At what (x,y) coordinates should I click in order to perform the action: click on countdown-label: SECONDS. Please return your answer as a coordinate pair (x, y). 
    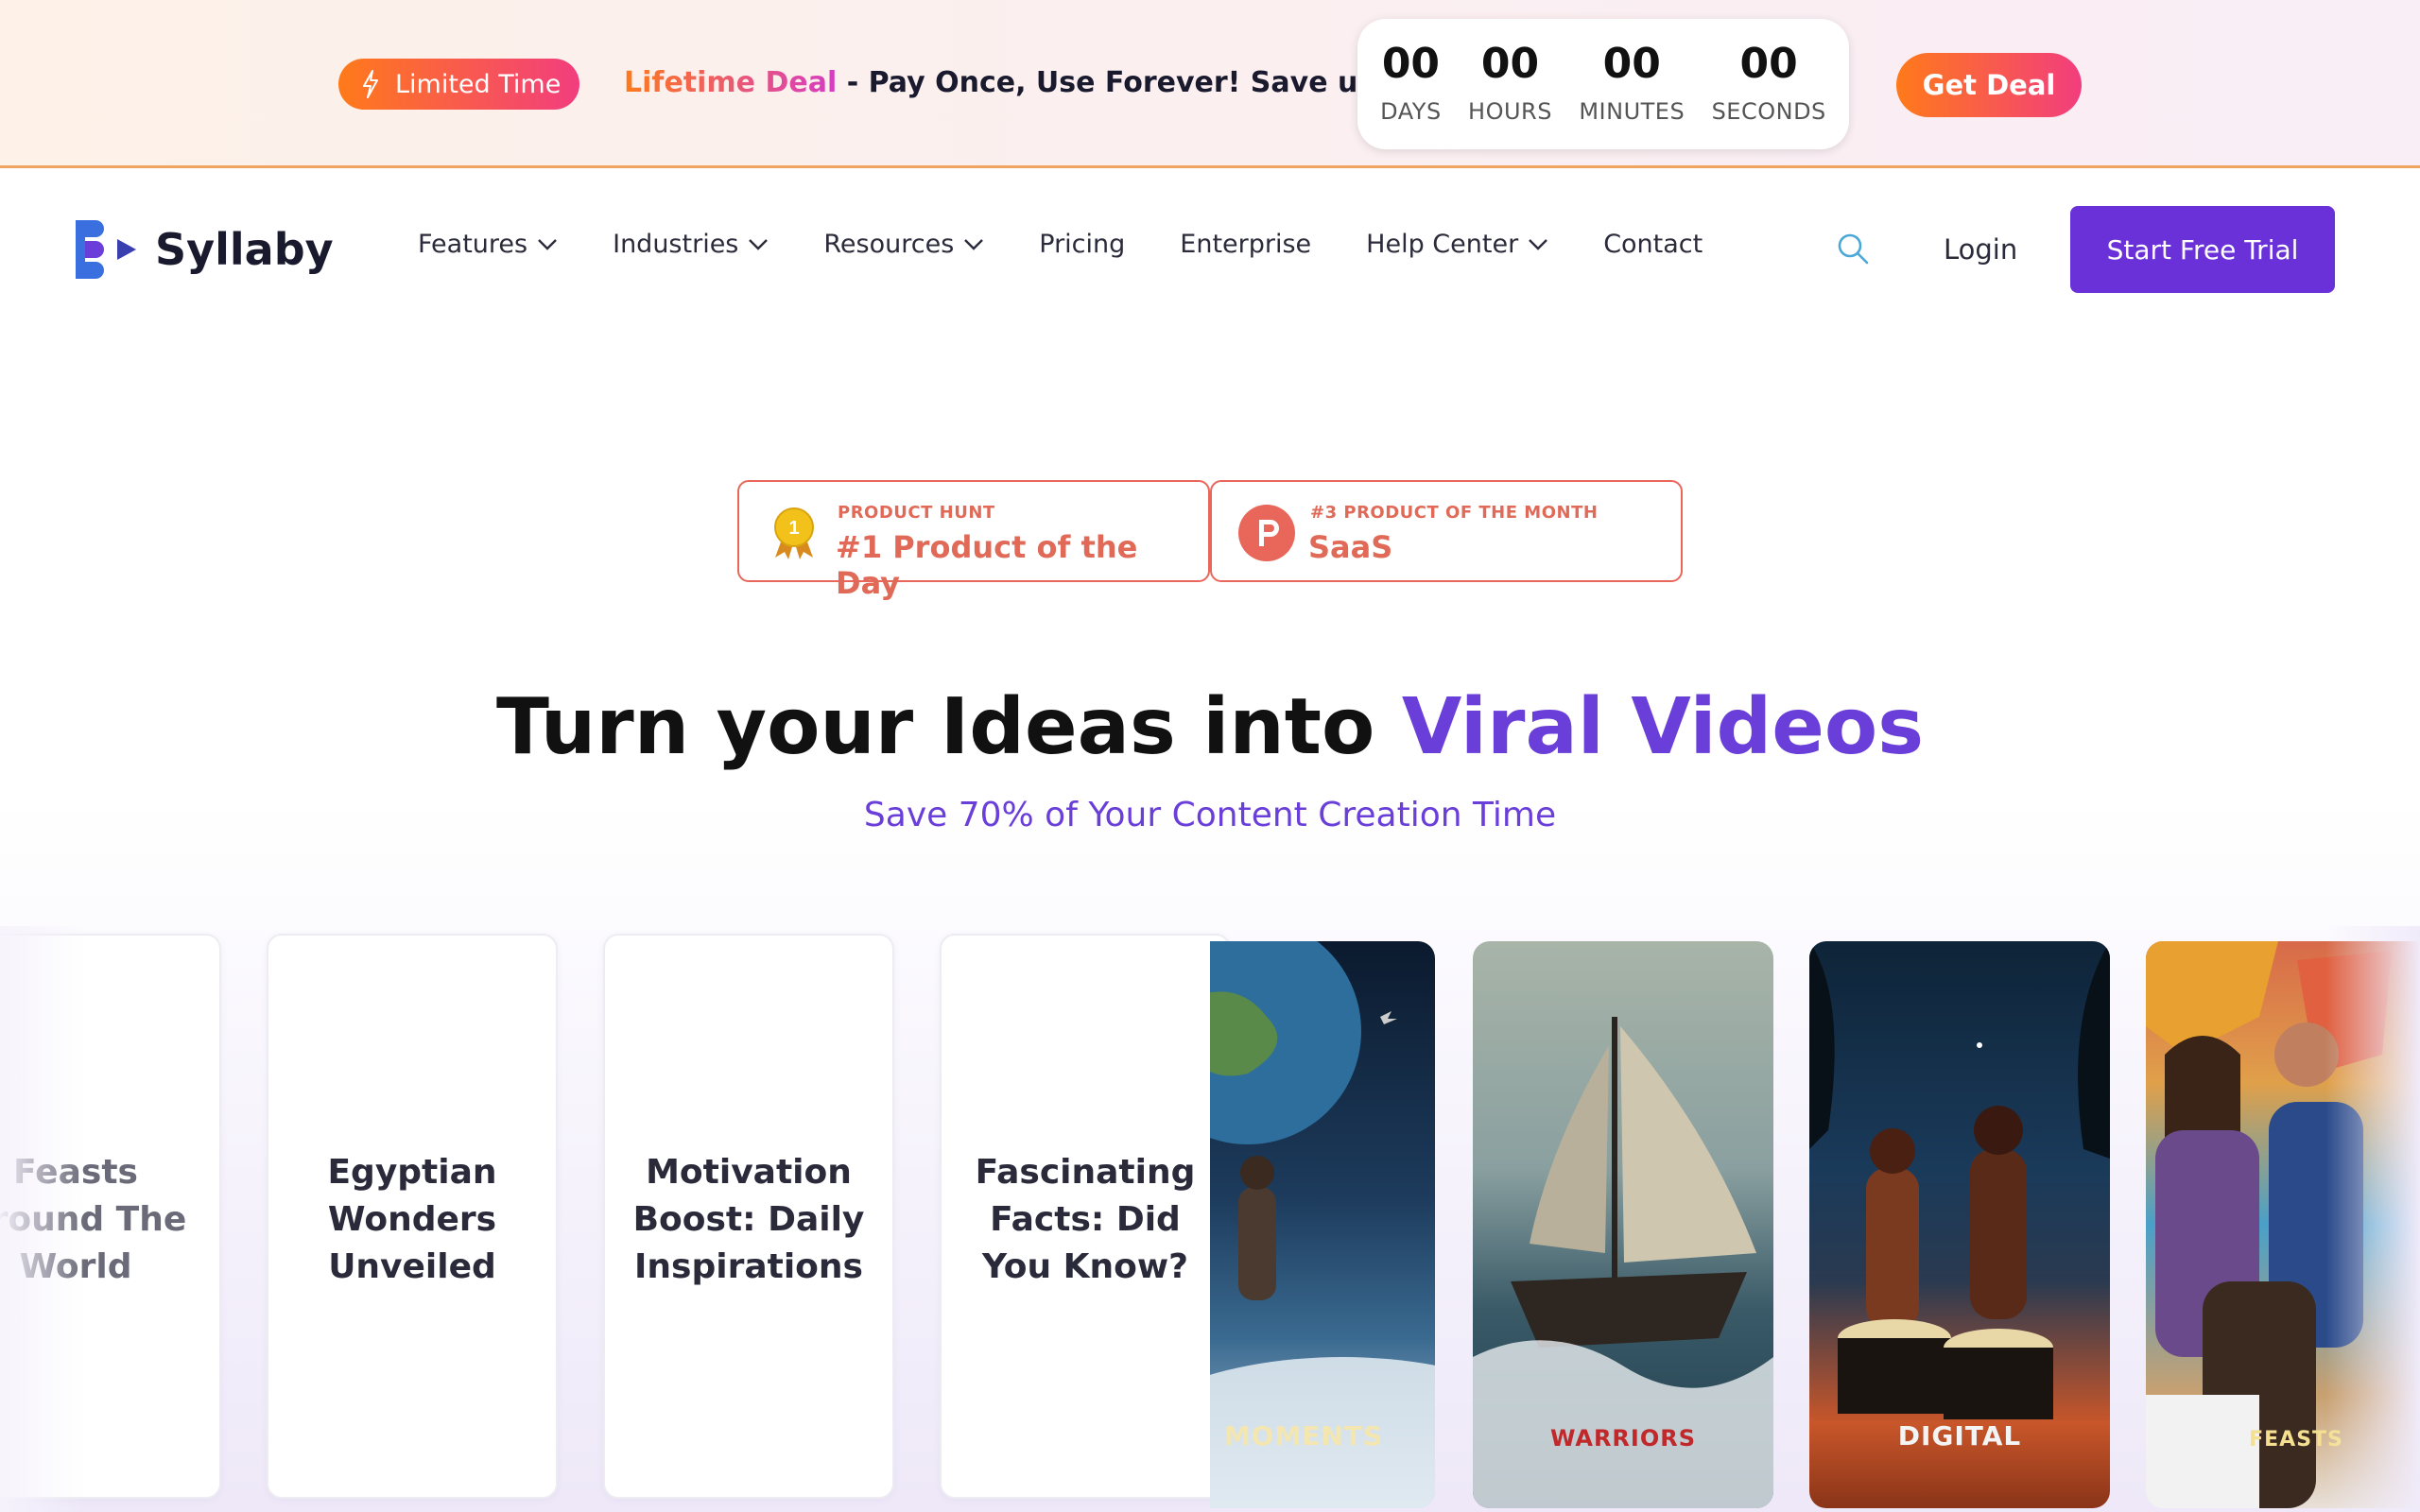
    Looking at the image, I should click on (1768, 111).